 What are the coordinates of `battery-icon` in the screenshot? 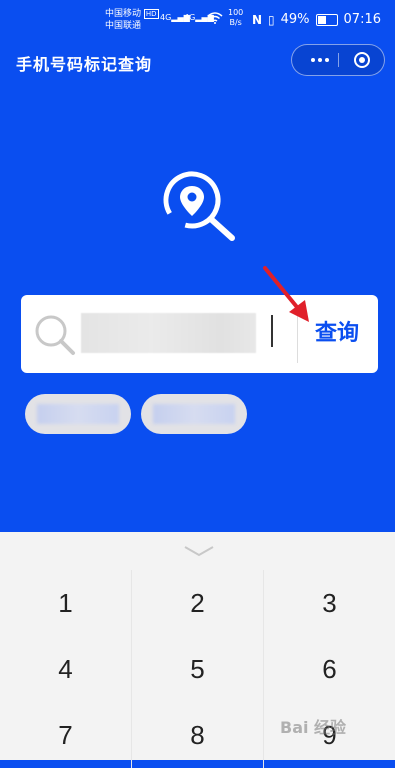 It's located at (326, 19).